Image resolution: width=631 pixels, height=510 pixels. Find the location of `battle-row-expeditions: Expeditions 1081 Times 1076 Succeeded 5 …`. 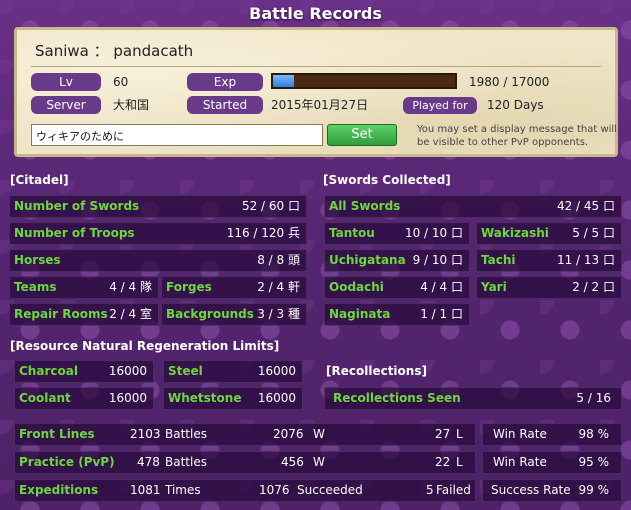

battle-row-expeditions: Expeditions 1081 Times 1076 Succeeded 5 … is located at coordinates (245, 490).